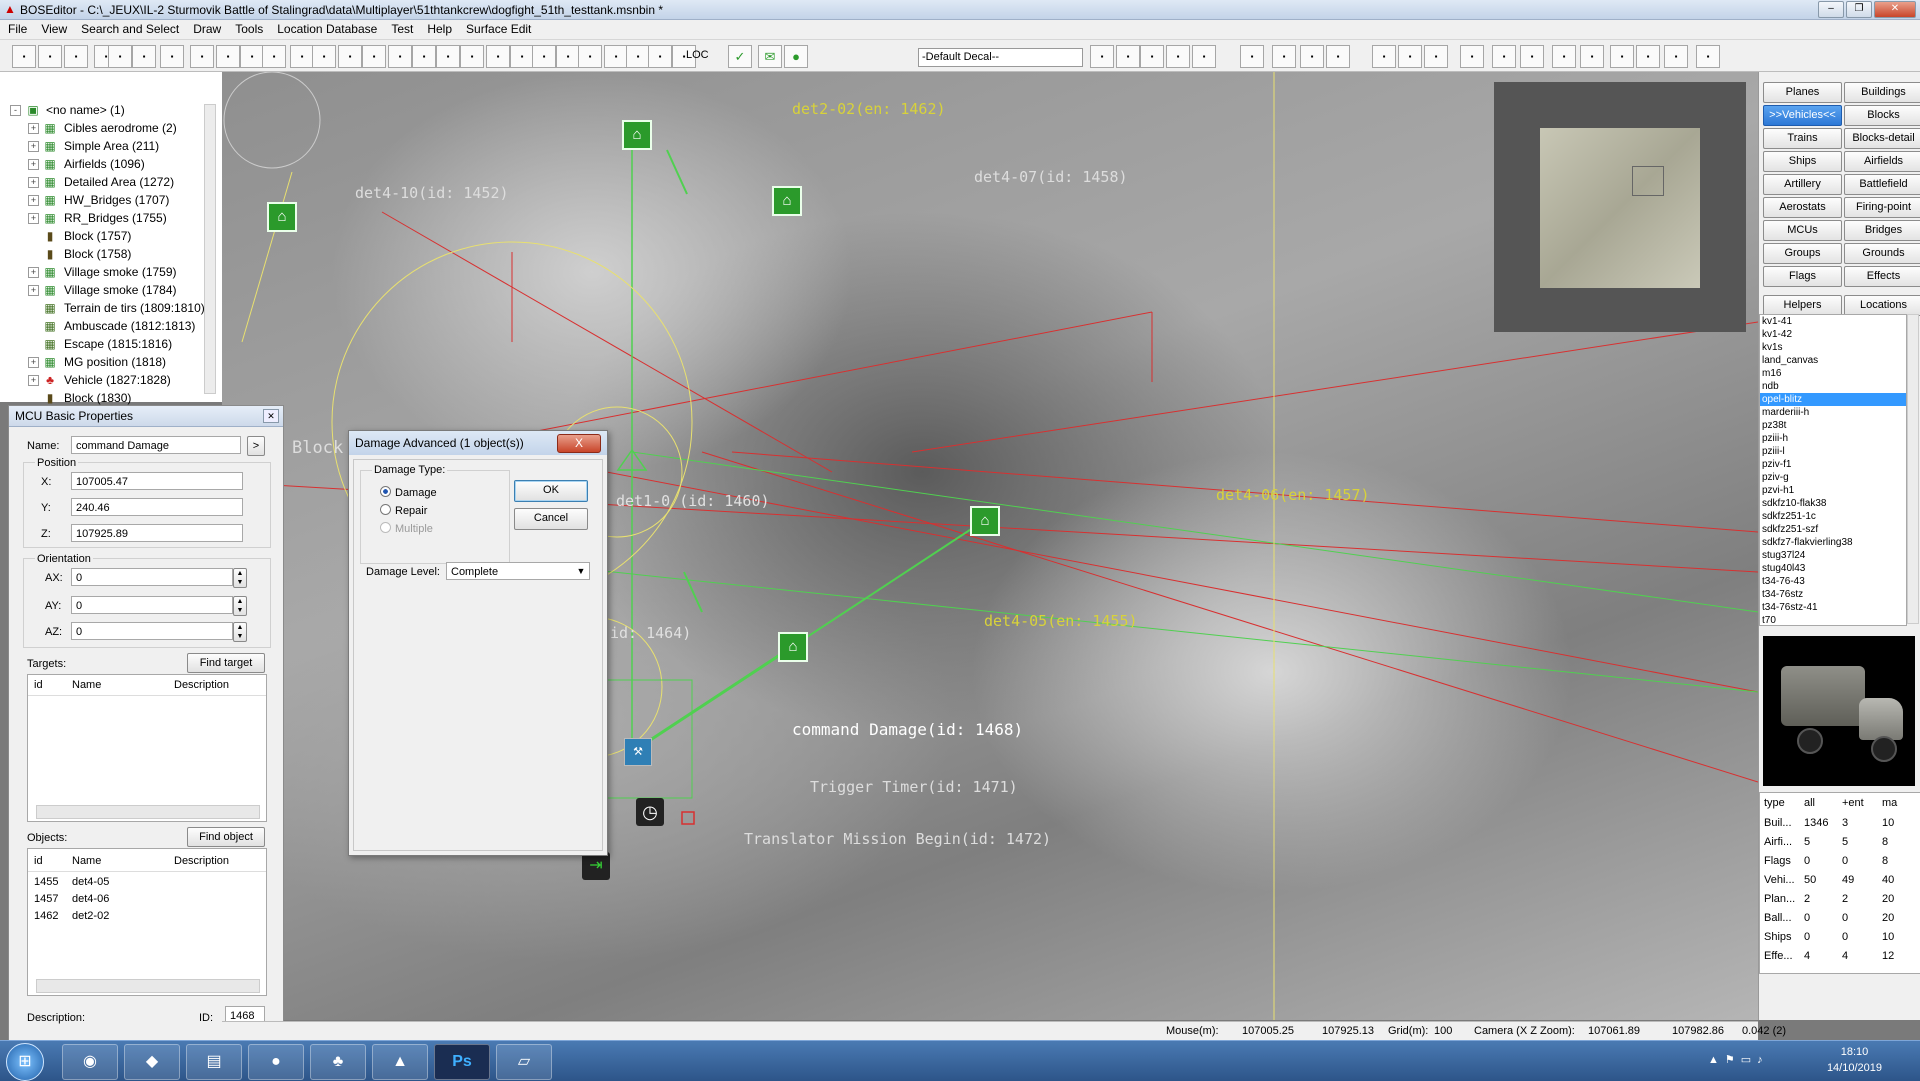 The width and height of the screenshot is (1920, 1081). I want to click on list-item: ndb, so click(1833, 386).